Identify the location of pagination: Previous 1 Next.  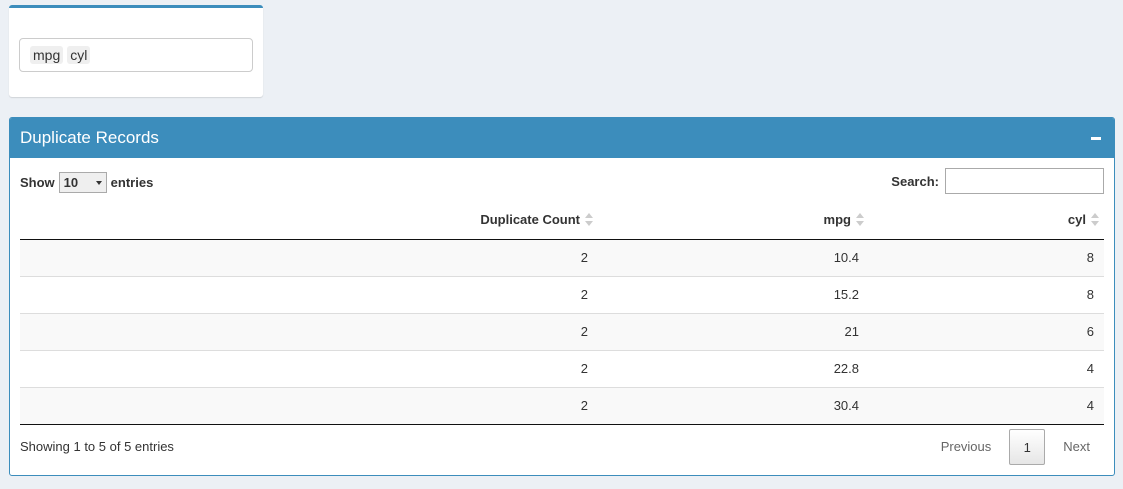
(1015, 447).